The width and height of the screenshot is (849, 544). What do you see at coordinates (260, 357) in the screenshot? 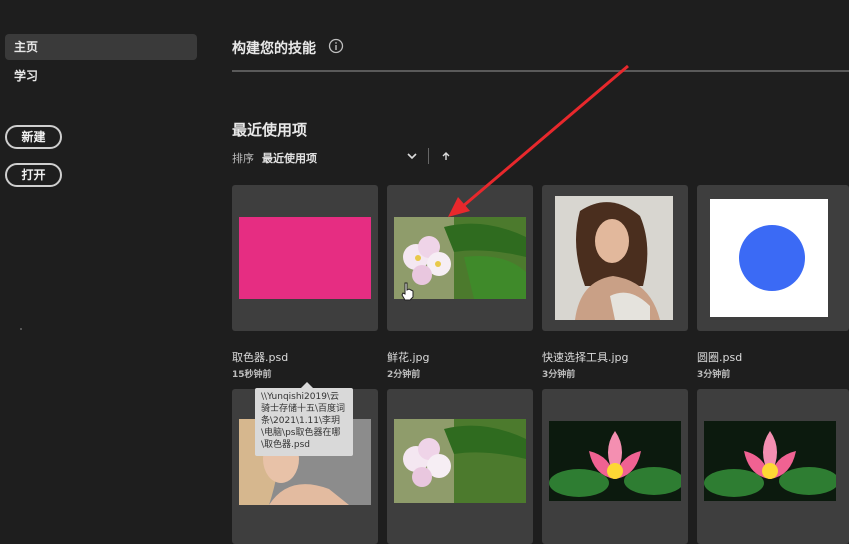
I see `file-name: 取色器.psd` at bounding box center [260, 357].